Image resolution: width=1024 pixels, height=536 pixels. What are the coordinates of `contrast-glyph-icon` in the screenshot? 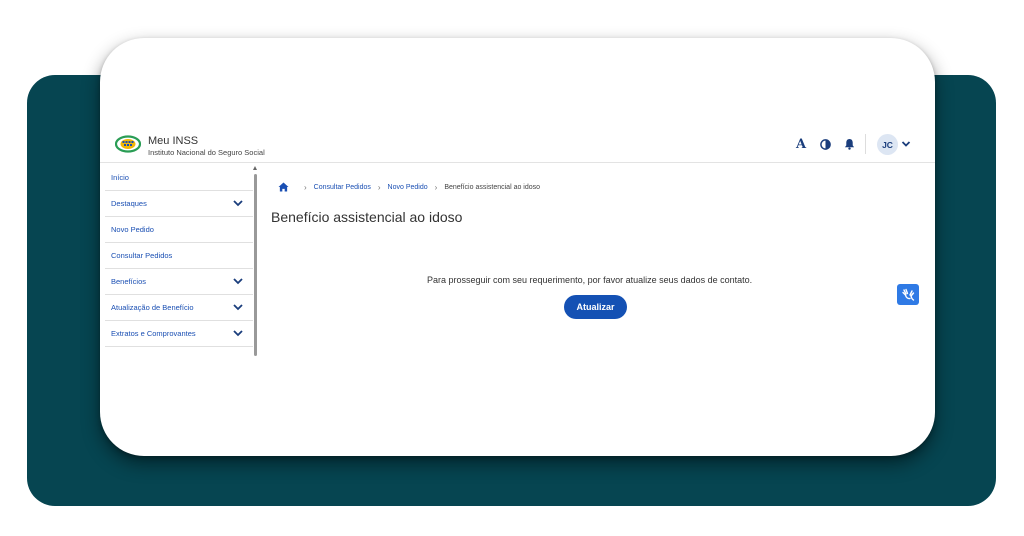 It's located at (825, 144).